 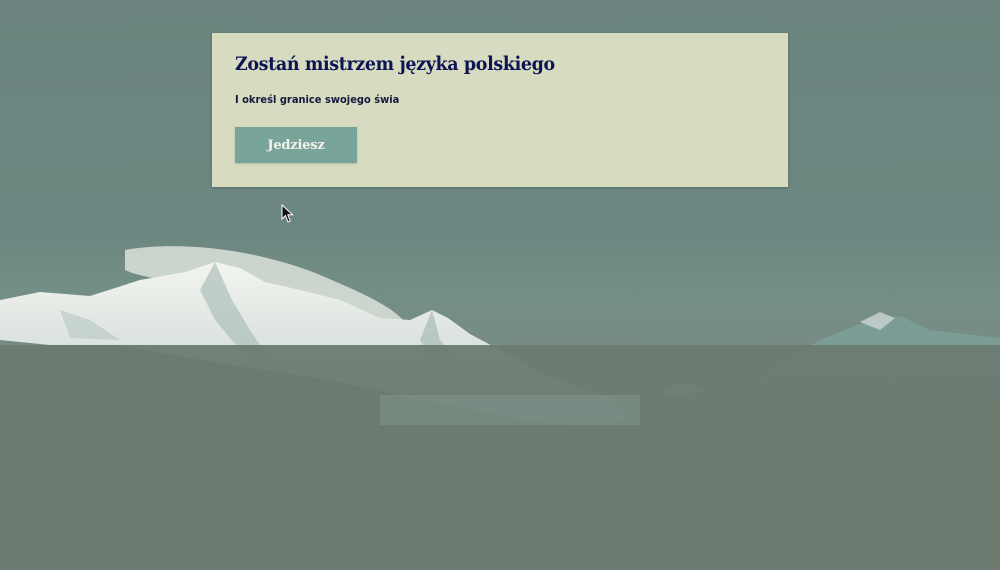 I want to click on start-button: Jedziesz, so click(x=296, y=145).